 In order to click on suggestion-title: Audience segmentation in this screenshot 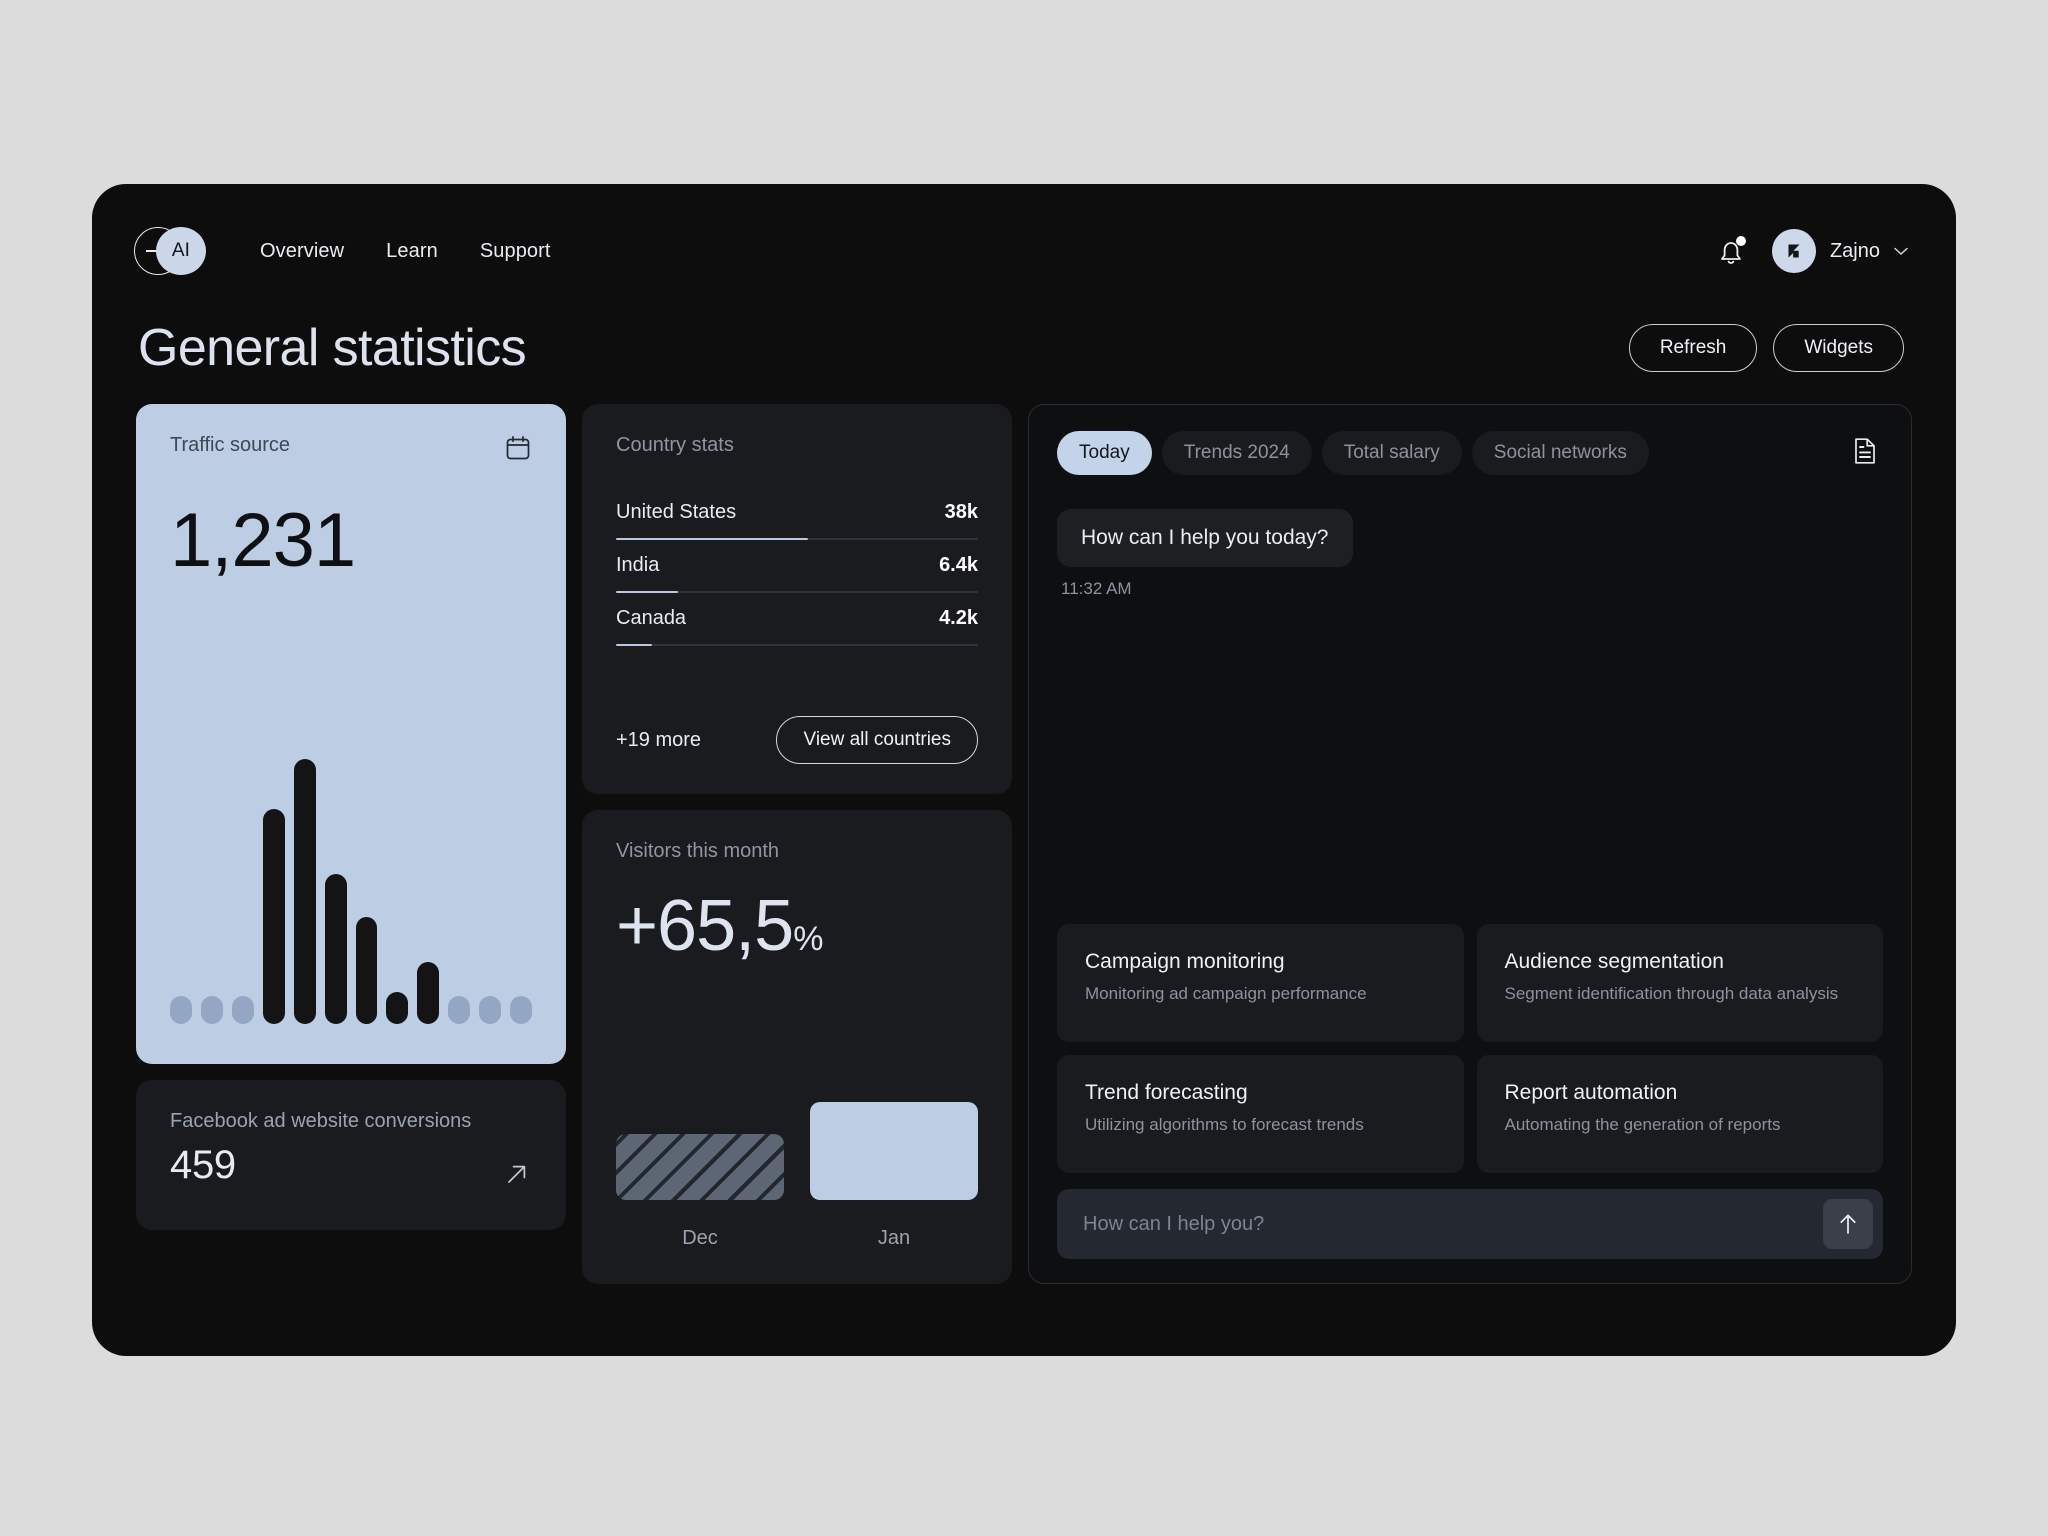, I will do `click(1614, 961)`.